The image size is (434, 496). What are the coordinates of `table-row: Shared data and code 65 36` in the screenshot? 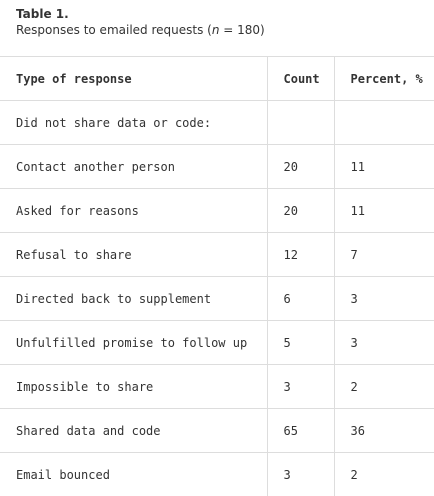 It's located at (217, 431).